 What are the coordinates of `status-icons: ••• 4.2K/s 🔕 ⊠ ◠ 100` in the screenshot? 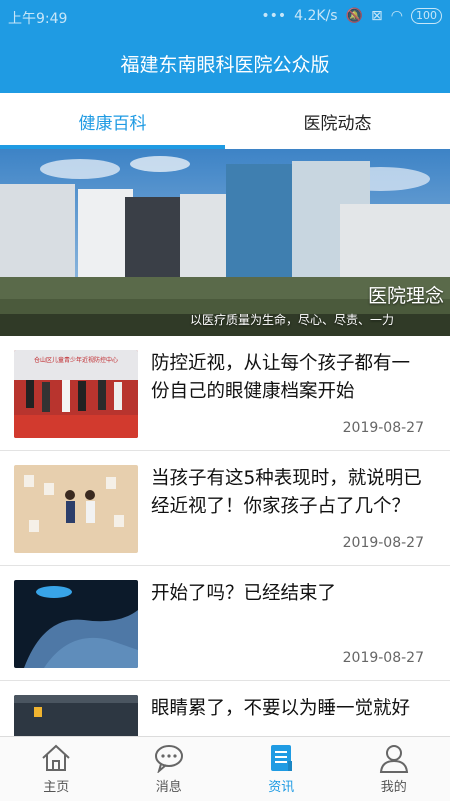 It's located at (351, 16).